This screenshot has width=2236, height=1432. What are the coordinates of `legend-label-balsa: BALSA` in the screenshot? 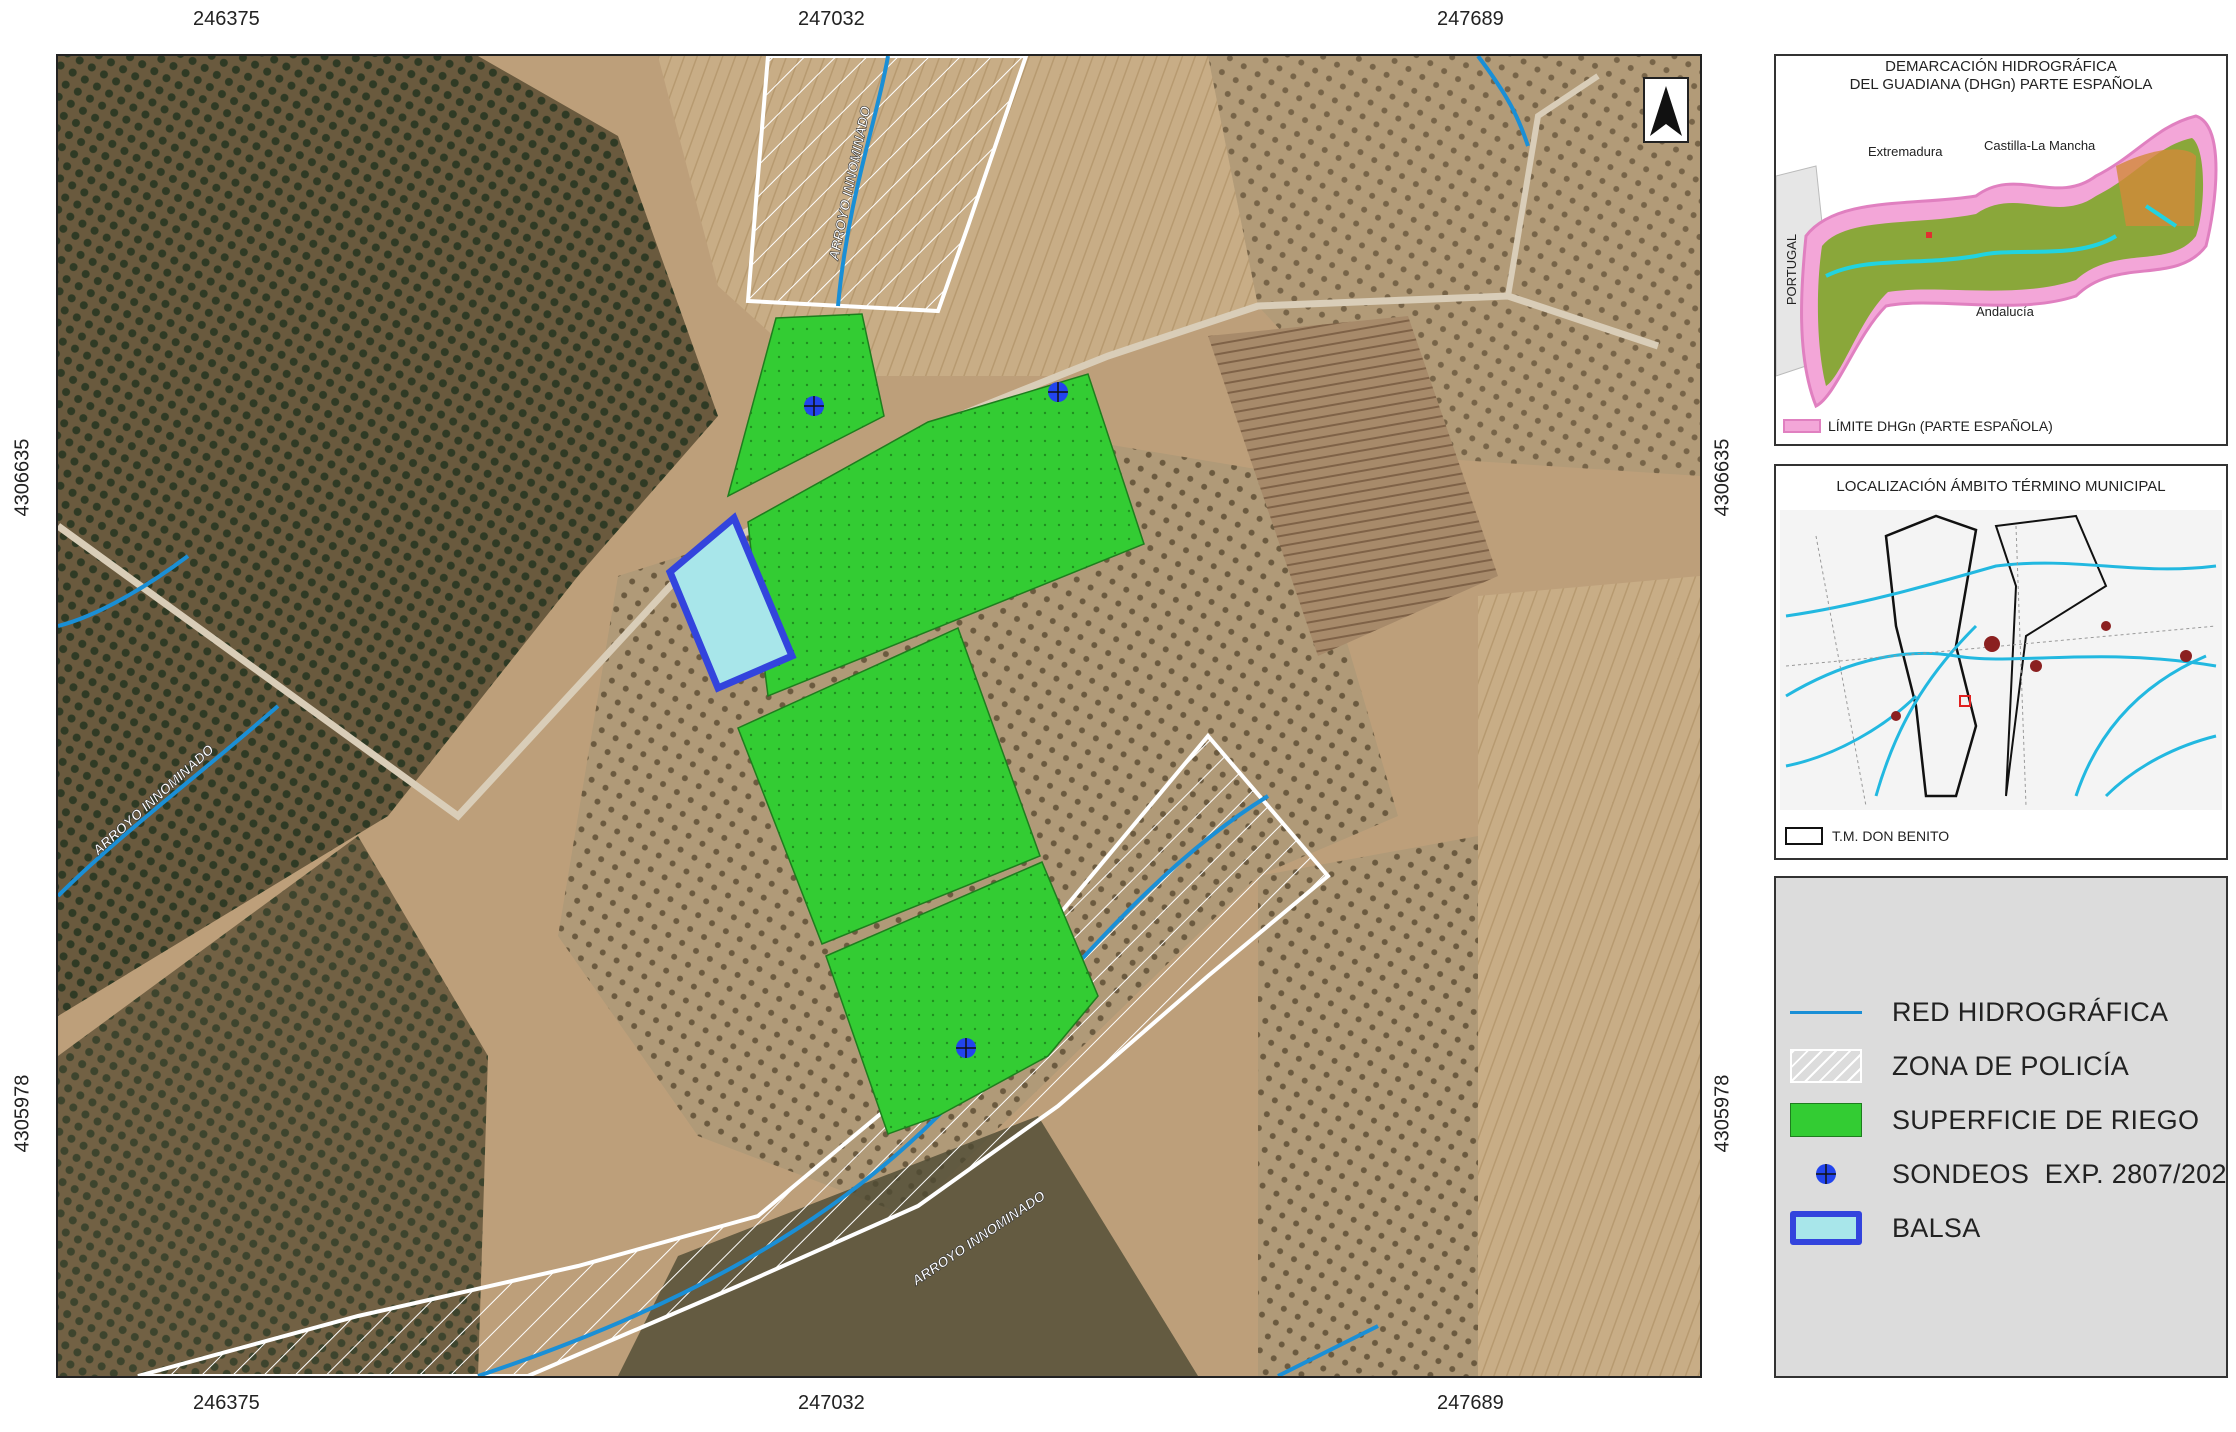 It's located at (1936, 1227).